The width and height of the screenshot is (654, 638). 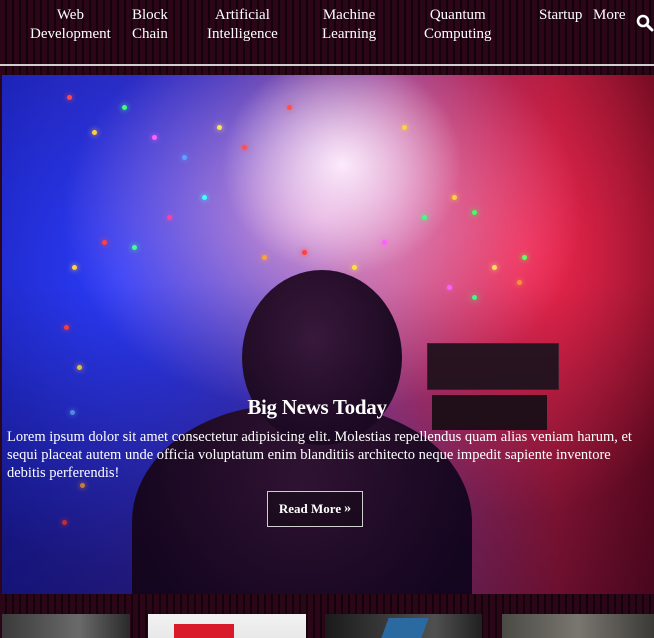 I want to click on read-more-button: Read More », so click(x=315, y=509).